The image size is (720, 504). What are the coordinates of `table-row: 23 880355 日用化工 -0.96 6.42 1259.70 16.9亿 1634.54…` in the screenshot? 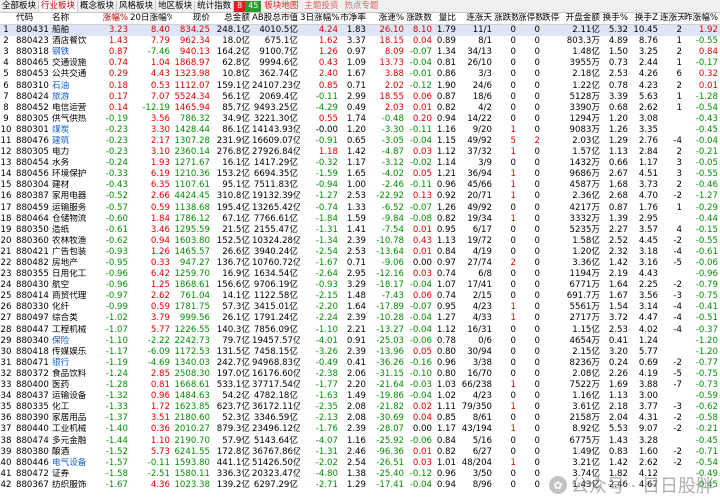 It's located at (360, 274).